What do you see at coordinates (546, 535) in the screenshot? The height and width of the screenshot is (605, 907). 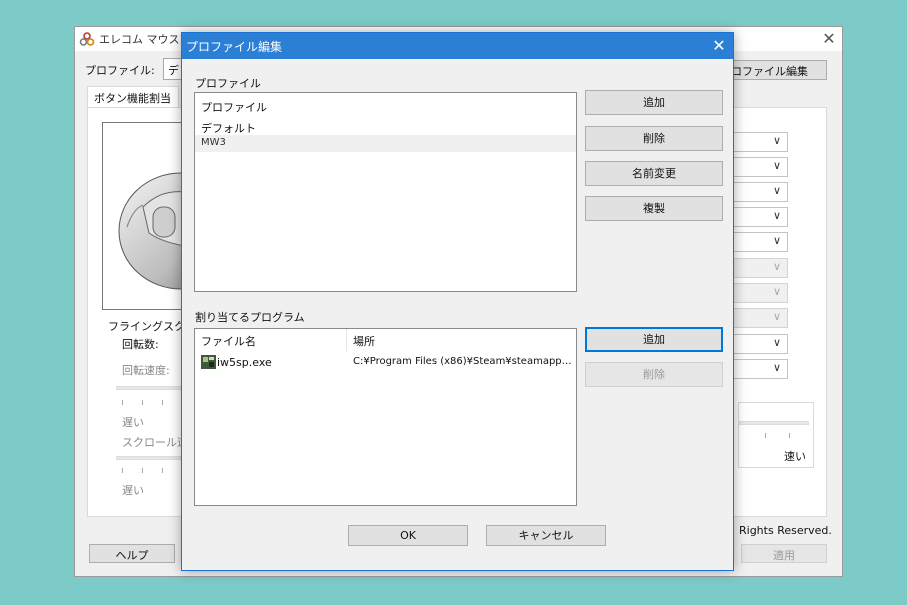 I see `cancel-button: キャンセル` at bounding box center [546, 535].